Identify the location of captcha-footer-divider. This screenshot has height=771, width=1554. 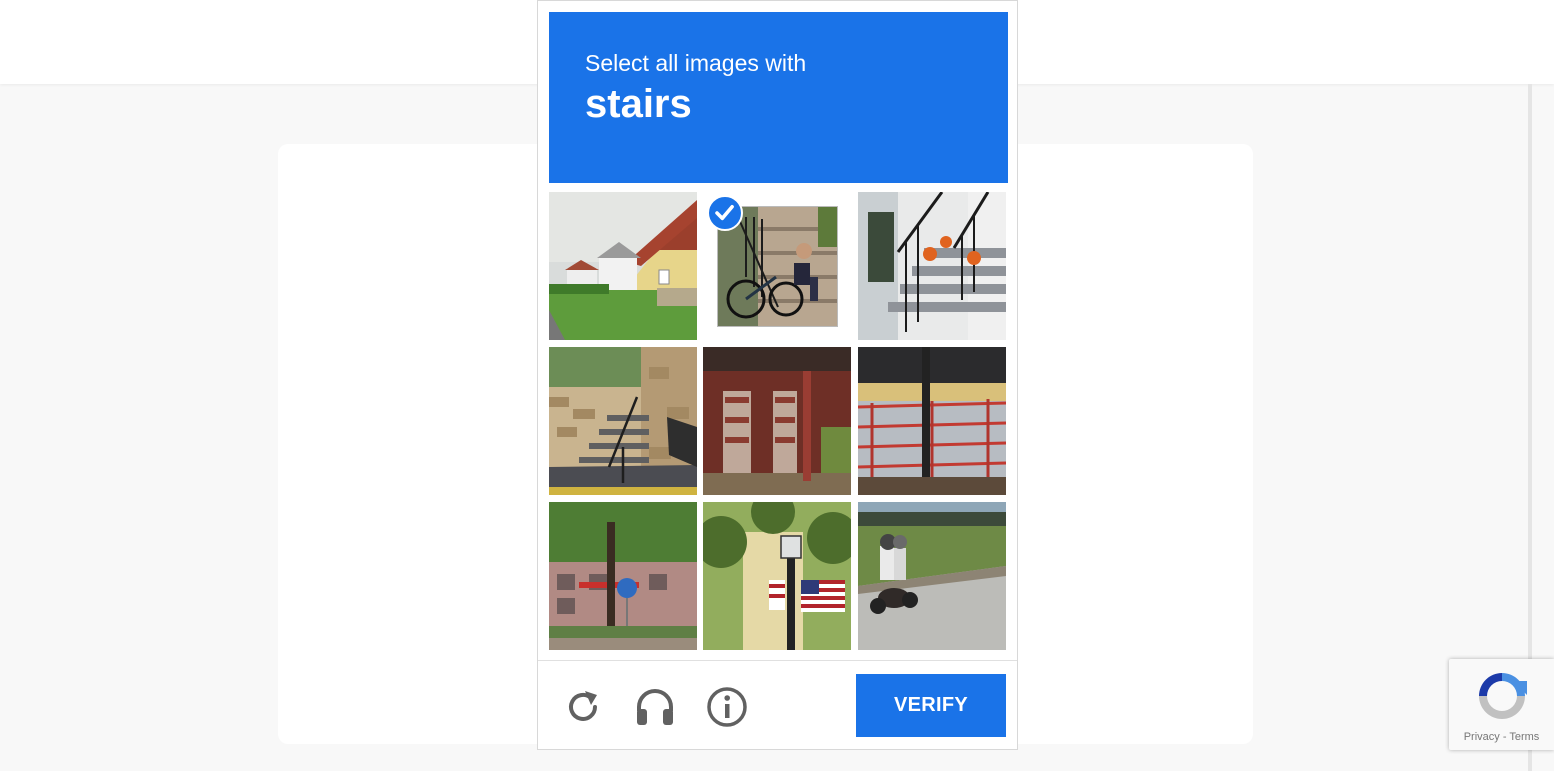
(777, 660).